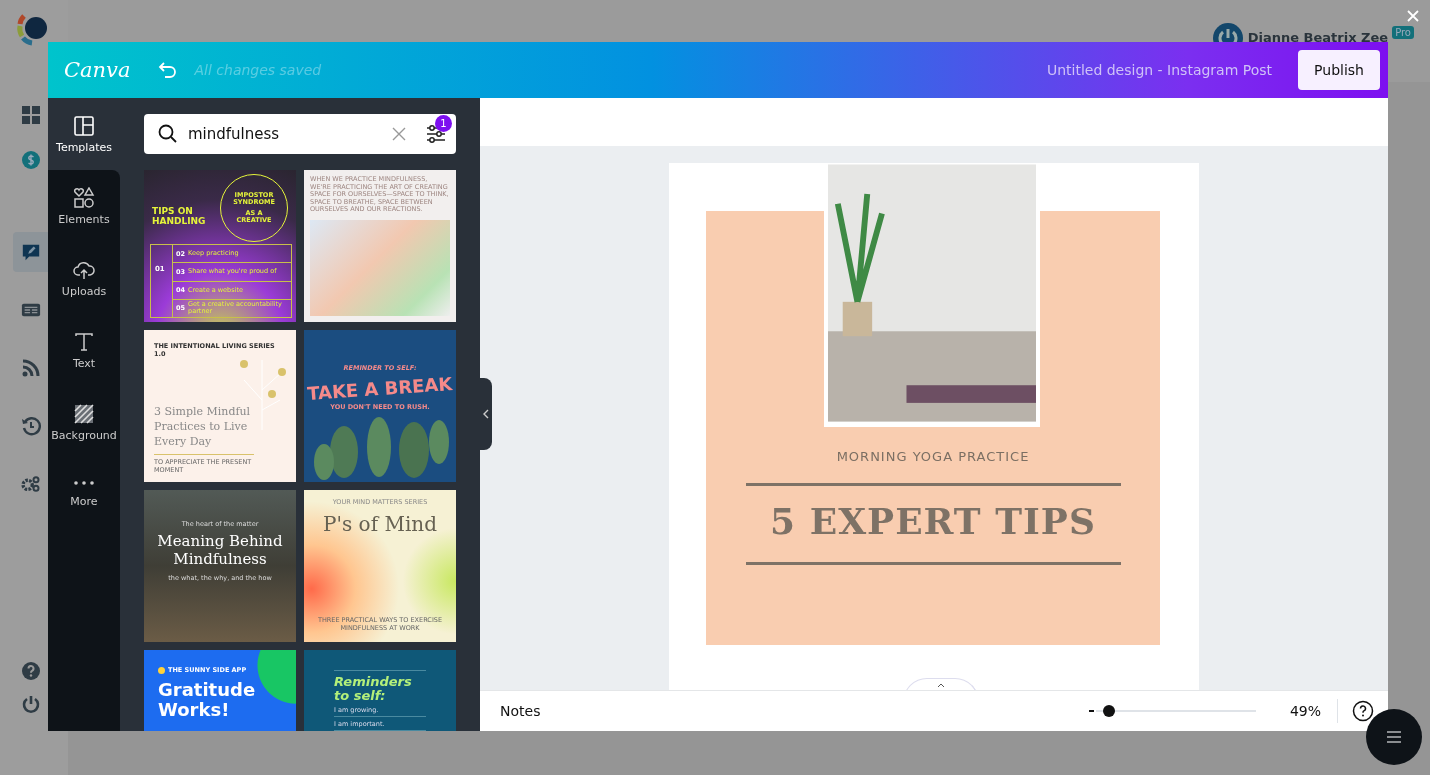 This screenshot has width=1430, height=775. I want to click on filter-count-badge: 1, so click(443, 123).